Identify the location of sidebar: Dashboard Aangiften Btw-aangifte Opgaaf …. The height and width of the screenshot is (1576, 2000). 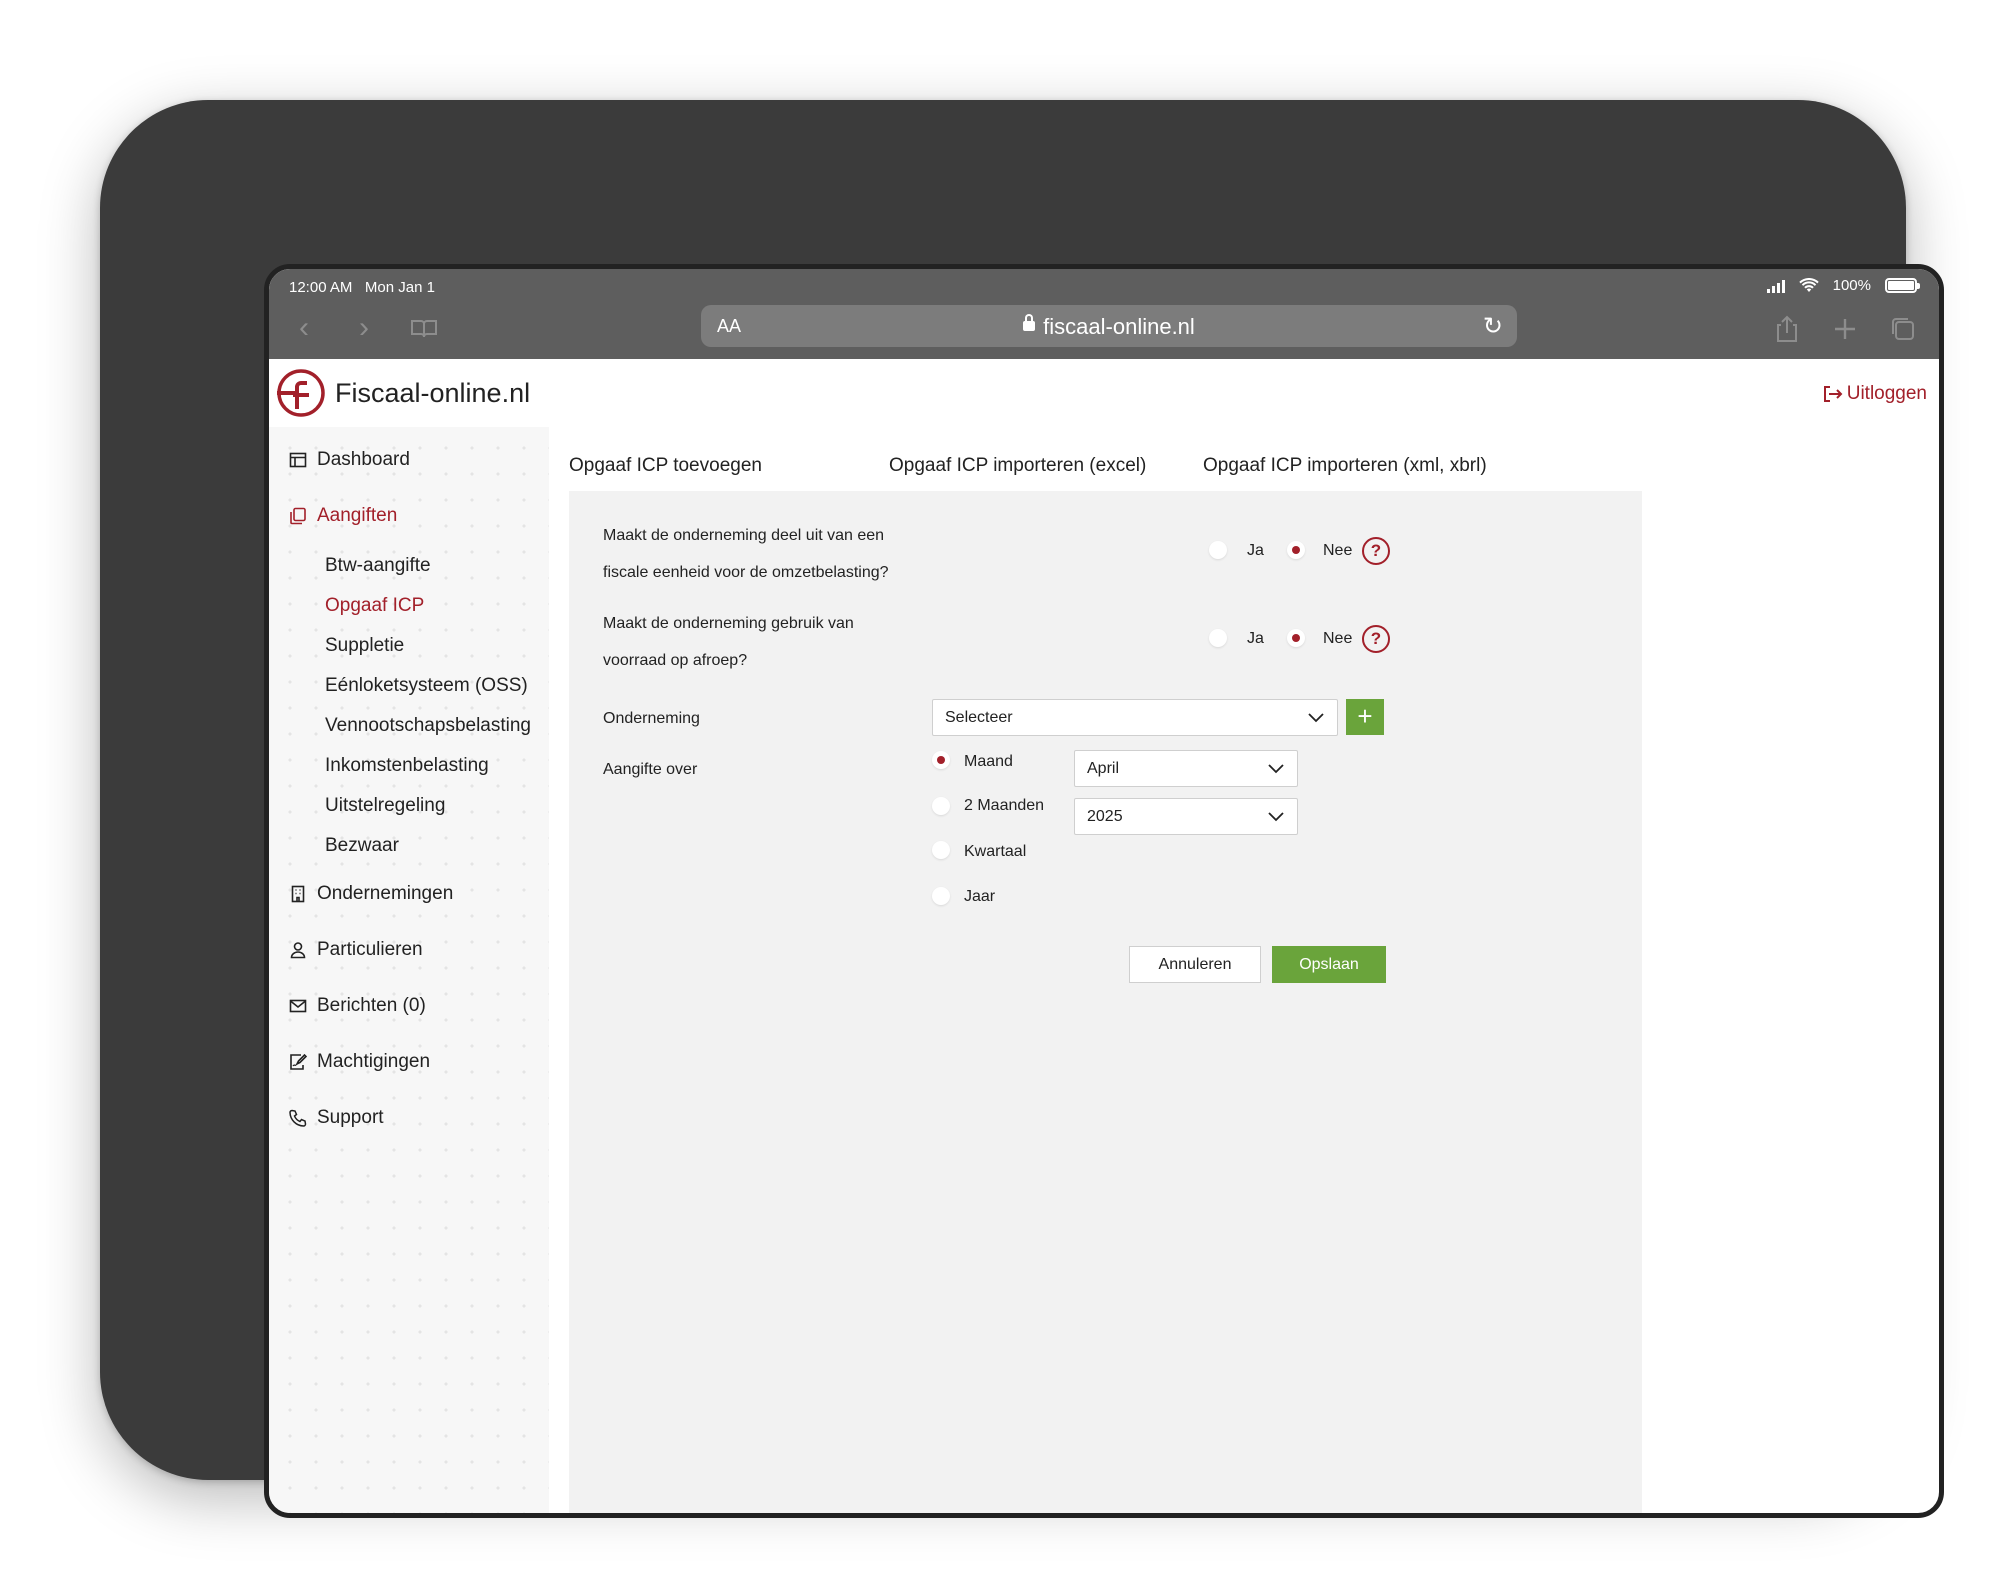
(409, 970).